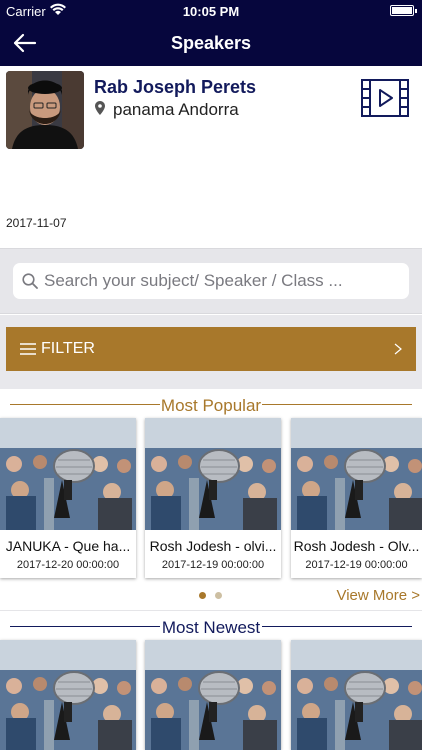  Describe the element at coordinates (211, 610) in the screenshot. I see `section-divider` at that location.